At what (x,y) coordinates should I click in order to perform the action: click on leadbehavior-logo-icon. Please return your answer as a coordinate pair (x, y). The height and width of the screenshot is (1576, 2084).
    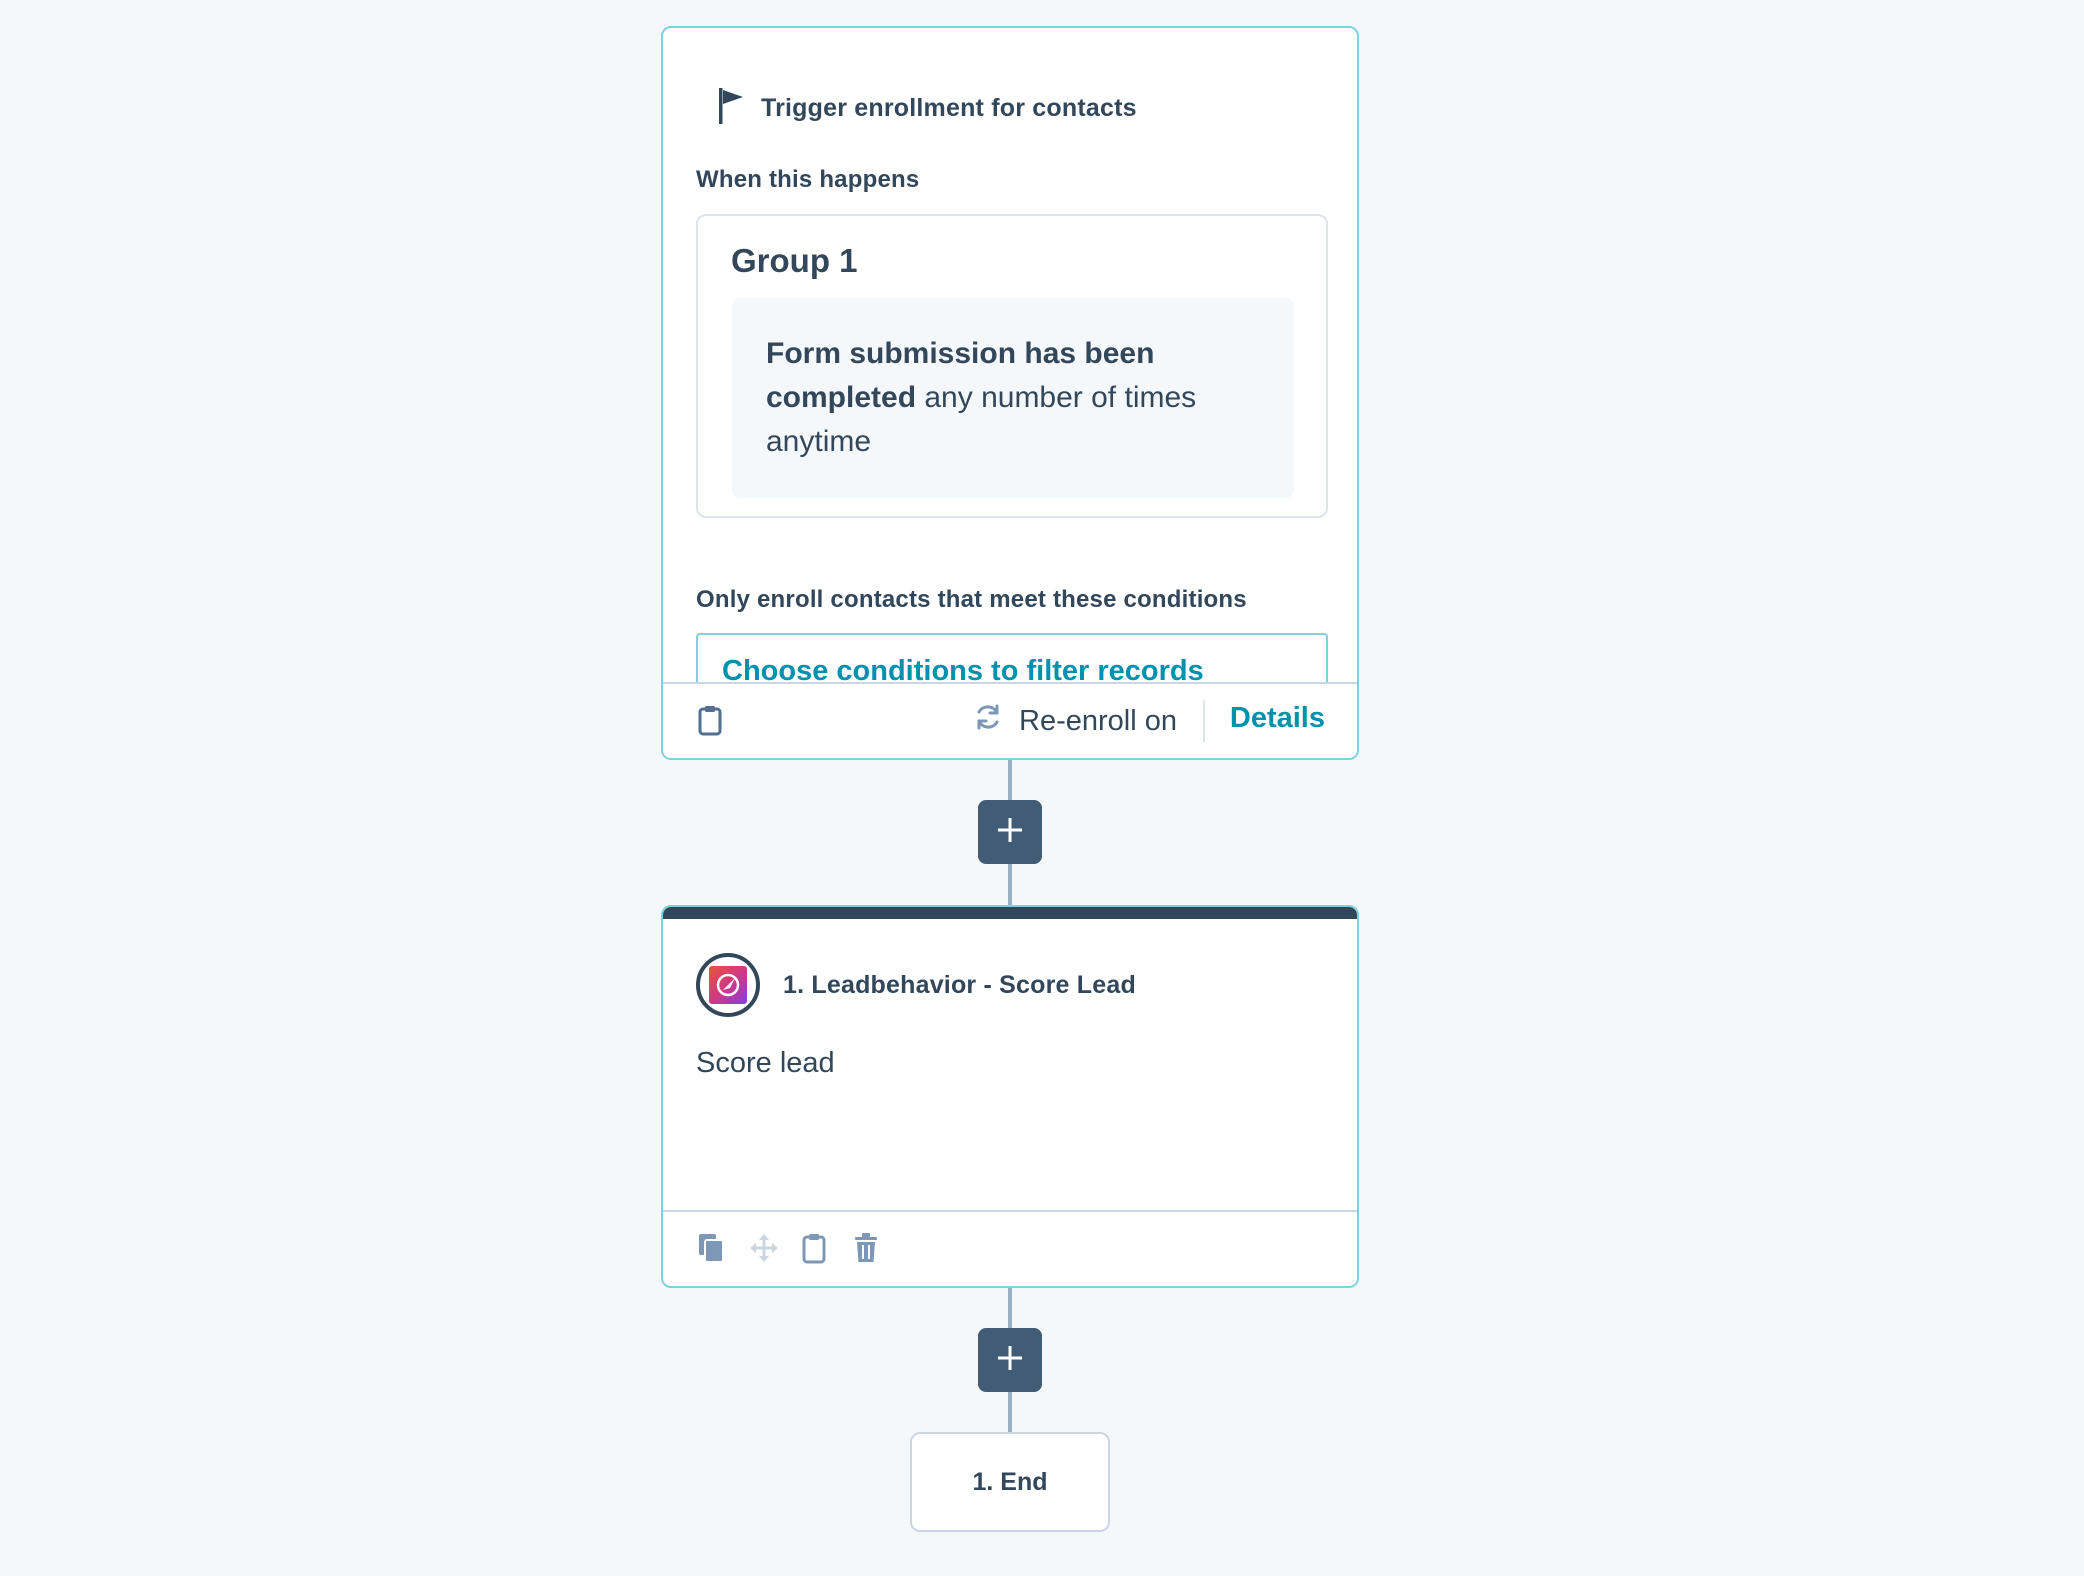
    Looking at the image, I should click on (728, 985).